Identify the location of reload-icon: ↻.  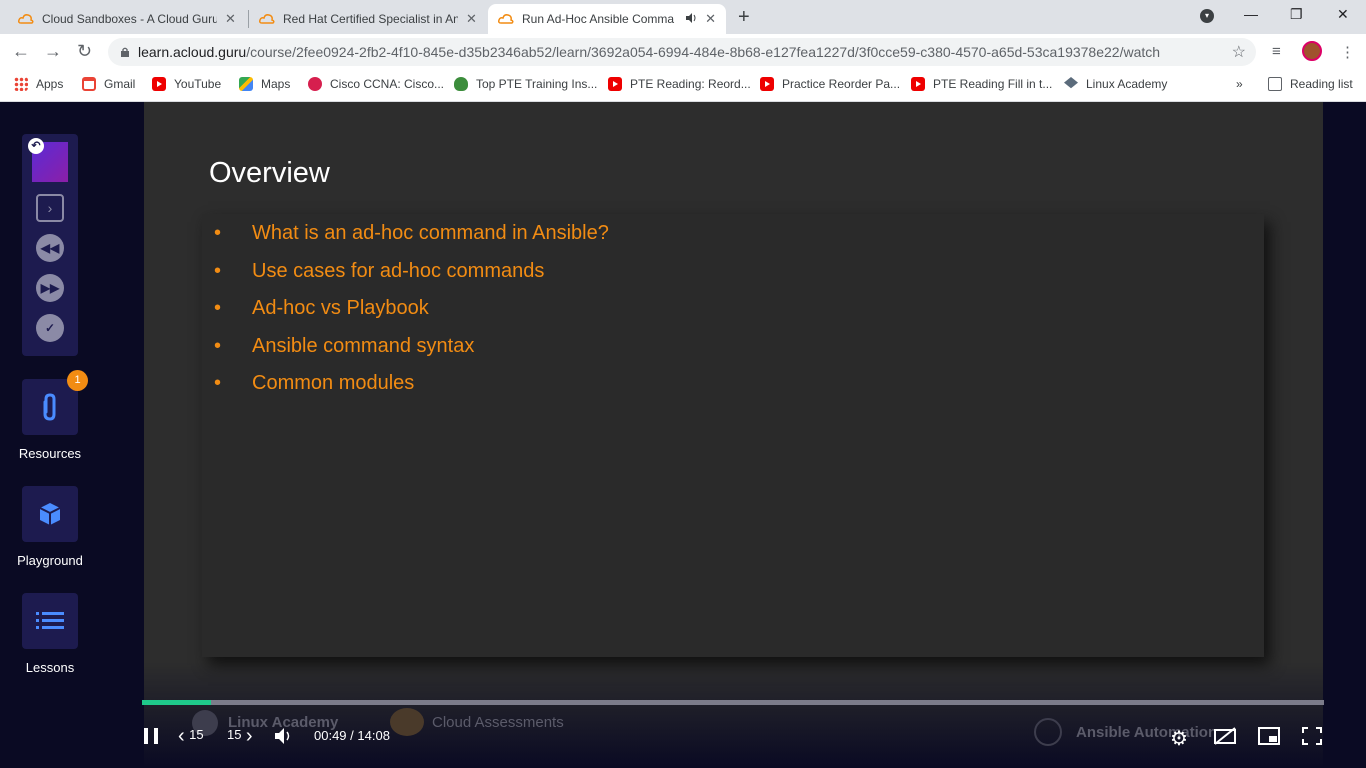
(84, 51).